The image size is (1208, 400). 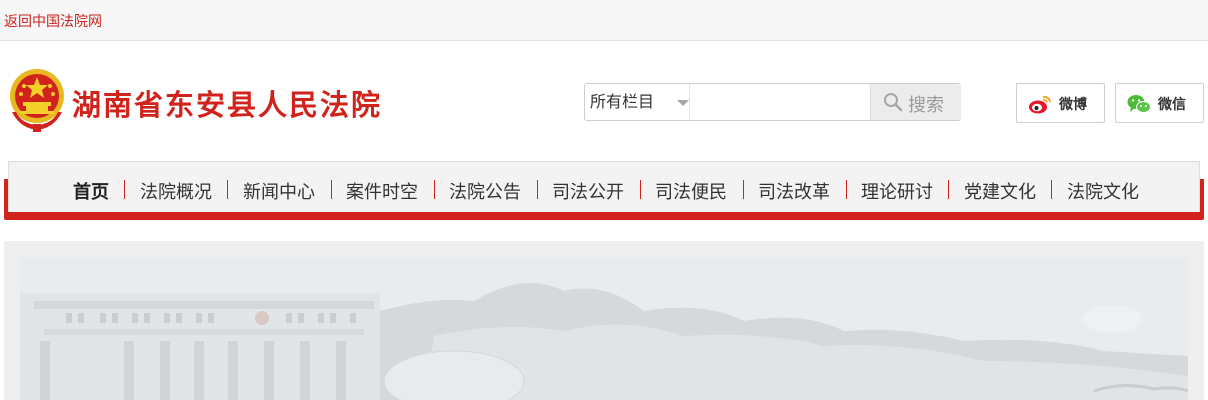 What do you see at coordinates (1040, 104) in the screenshot?
I see `weibo-icon` at bounding box center [1040, 104].